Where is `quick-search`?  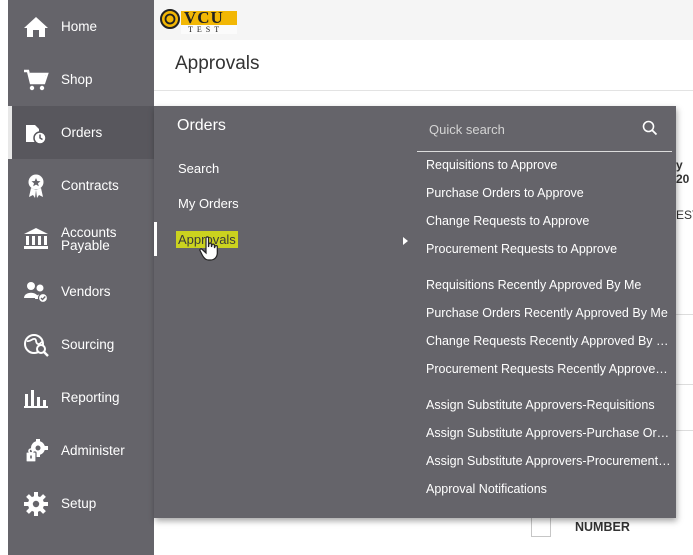
quick-search is located at coordinates (544, 129).